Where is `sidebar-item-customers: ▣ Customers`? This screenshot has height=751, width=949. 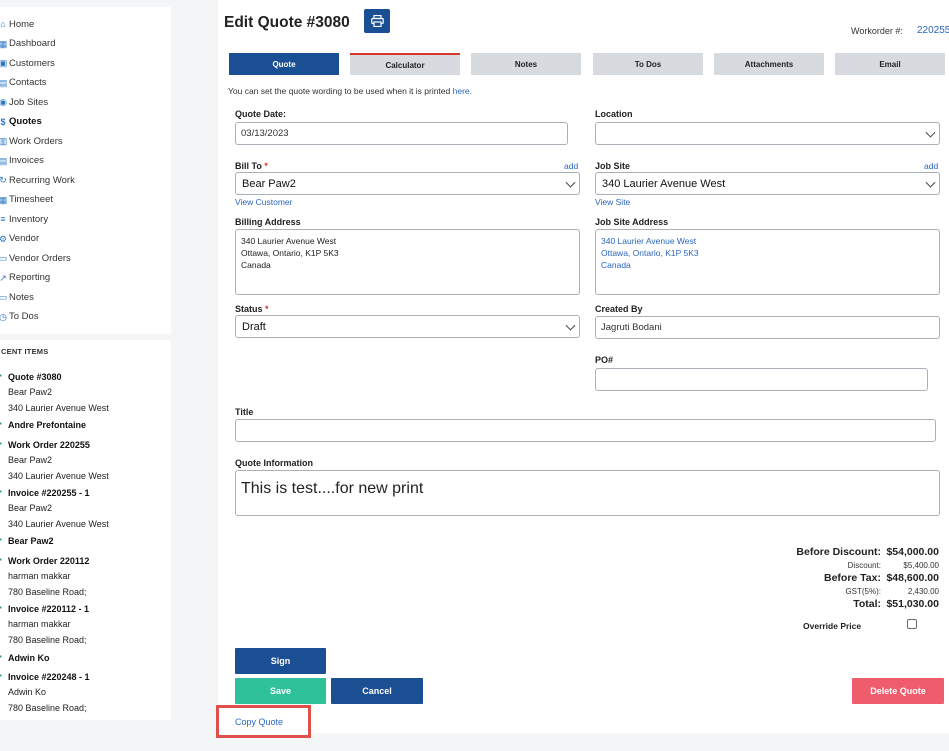 sidebar-item-customers: ▣ Customers is located at coordinates (27, 63).